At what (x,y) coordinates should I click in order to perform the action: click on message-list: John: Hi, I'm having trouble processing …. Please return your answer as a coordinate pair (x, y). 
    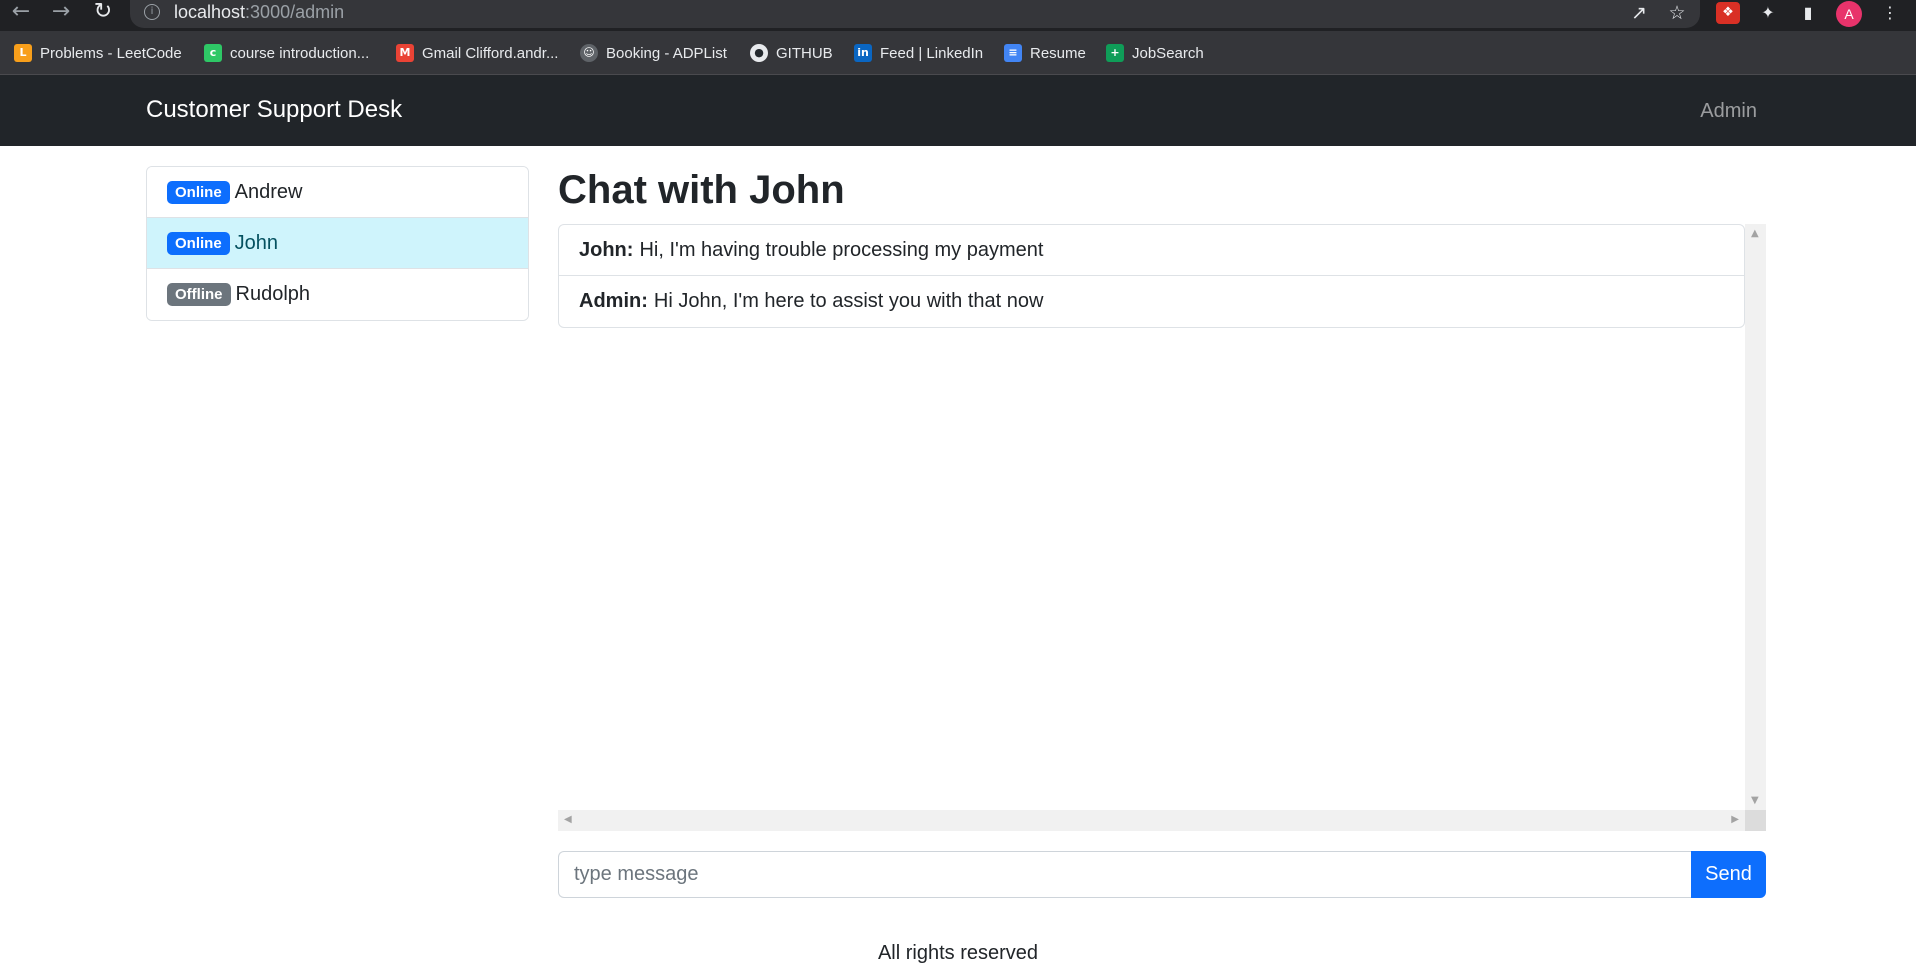
    Looking at the image, I should click on (1151, 276).